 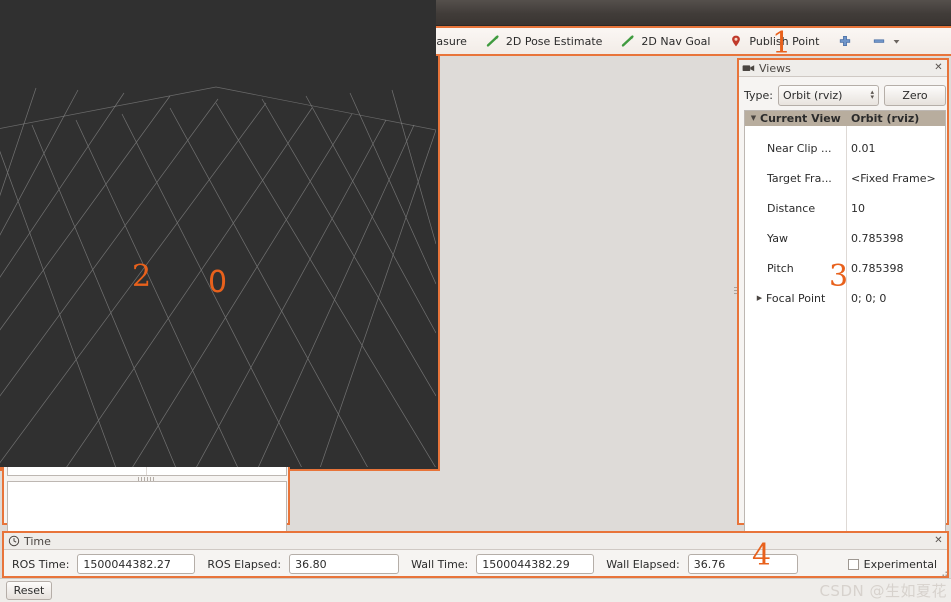 I want to click on clock-icon, so click(x=13, y=541).